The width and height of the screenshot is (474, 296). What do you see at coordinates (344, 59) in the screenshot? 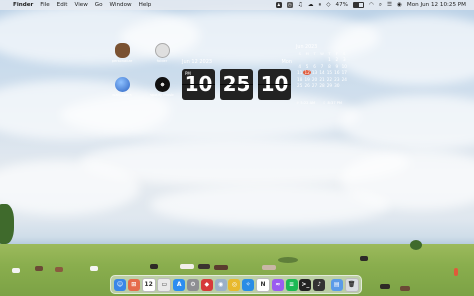
I see `calendar-day: 3` at bounding box center [344, 59].